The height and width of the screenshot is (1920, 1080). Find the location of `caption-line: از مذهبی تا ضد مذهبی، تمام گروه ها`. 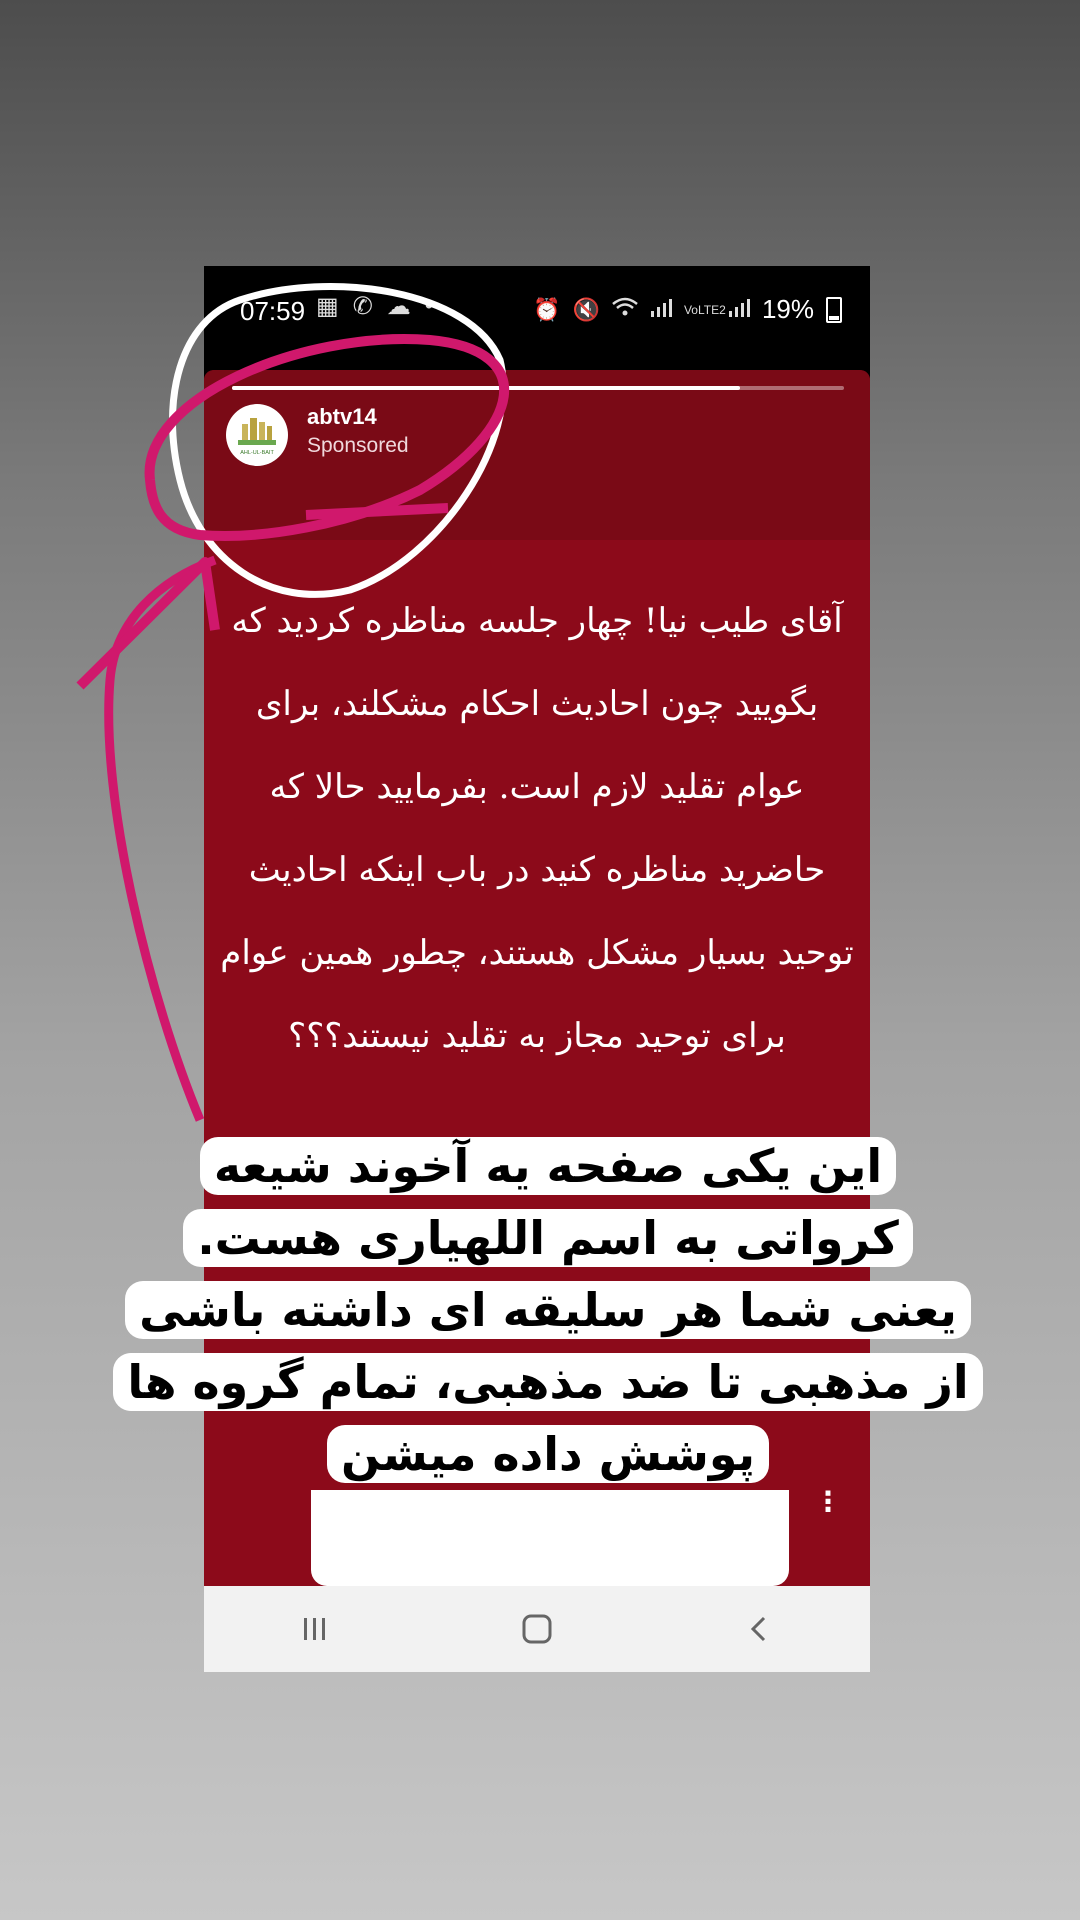

caption-line: از مذهبی تا ضد مذهبی، تمام گروه ها is located at coordinates (548, 1382).